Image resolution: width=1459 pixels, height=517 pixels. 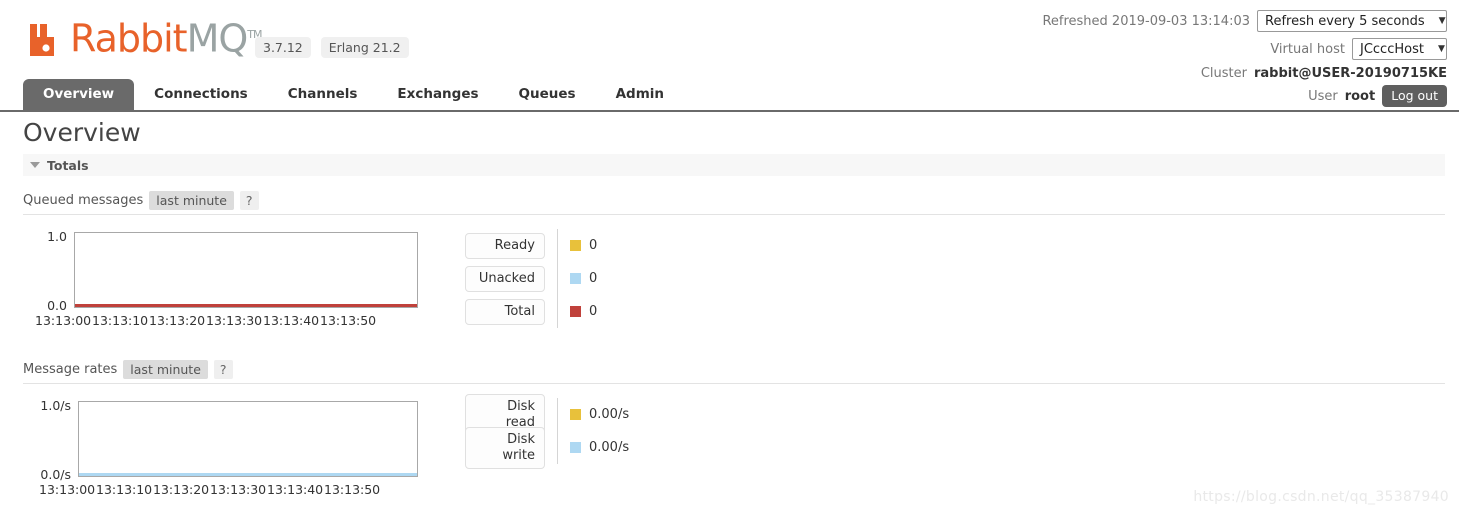 I want to click on legend-value-unacked: 0, so click(x=593, y=278).